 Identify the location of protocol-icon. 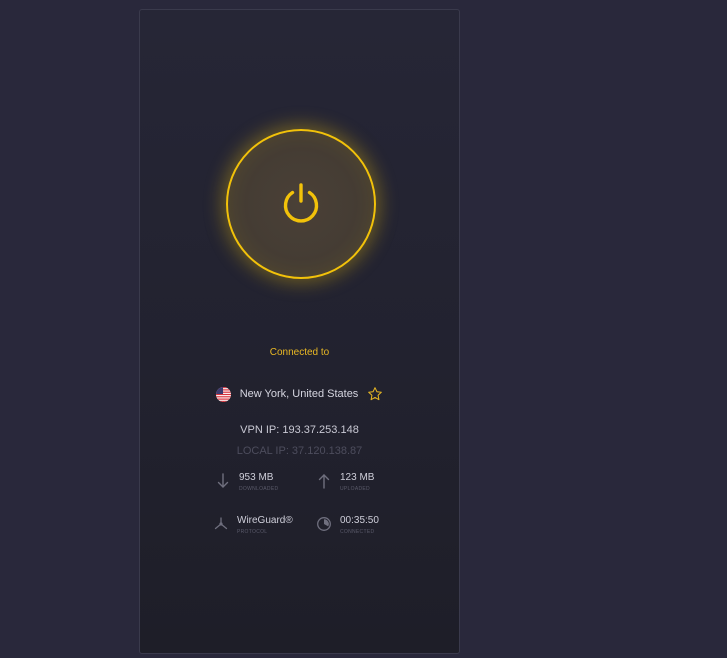
(221, 524).